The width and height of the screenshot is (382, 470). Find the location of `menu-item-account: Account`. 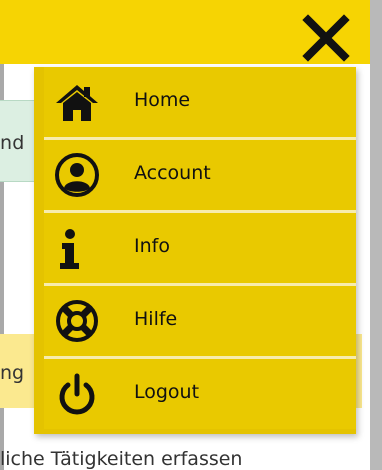

menu-item-account: Account is located at coordinates (200, 175).